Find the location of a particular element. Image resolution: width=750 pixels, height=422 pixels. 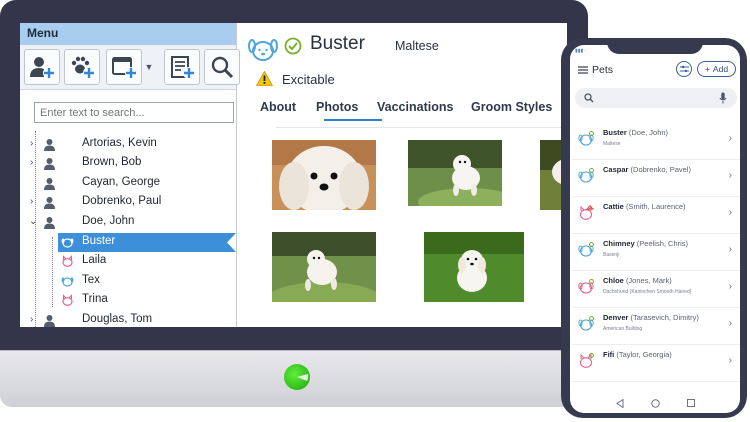

tree-item-pet: Trina is located at coordinates (128, 300).